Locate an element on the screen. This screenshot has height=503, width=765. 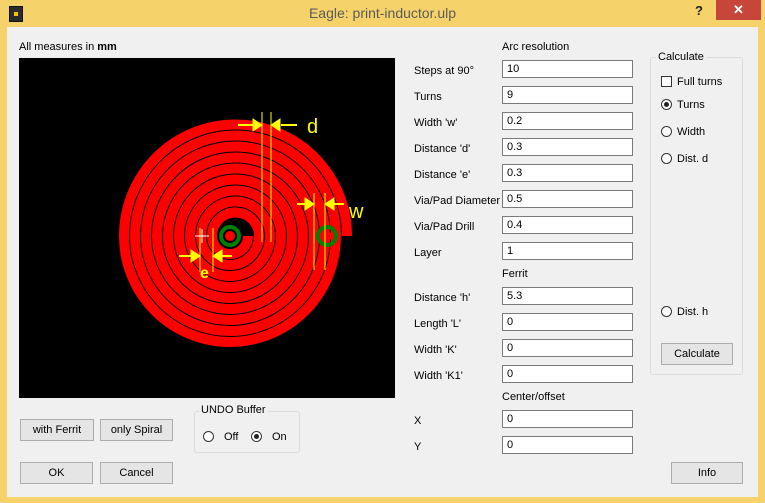
cancel-button: Cancel is located at coordinates (136, 473).